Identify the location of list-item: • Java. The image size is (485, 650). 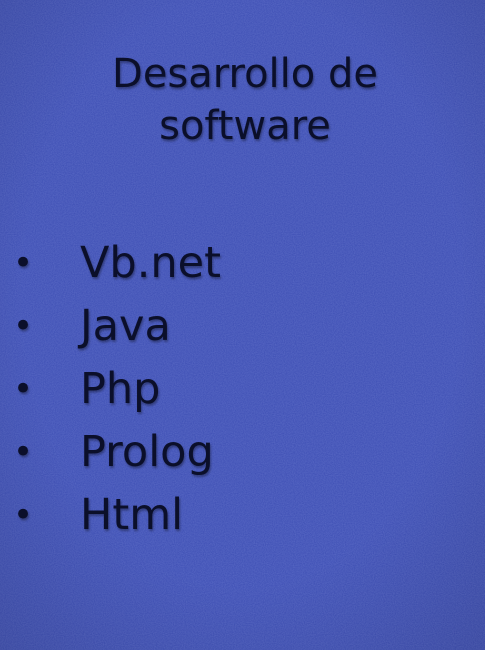
(242, 328).